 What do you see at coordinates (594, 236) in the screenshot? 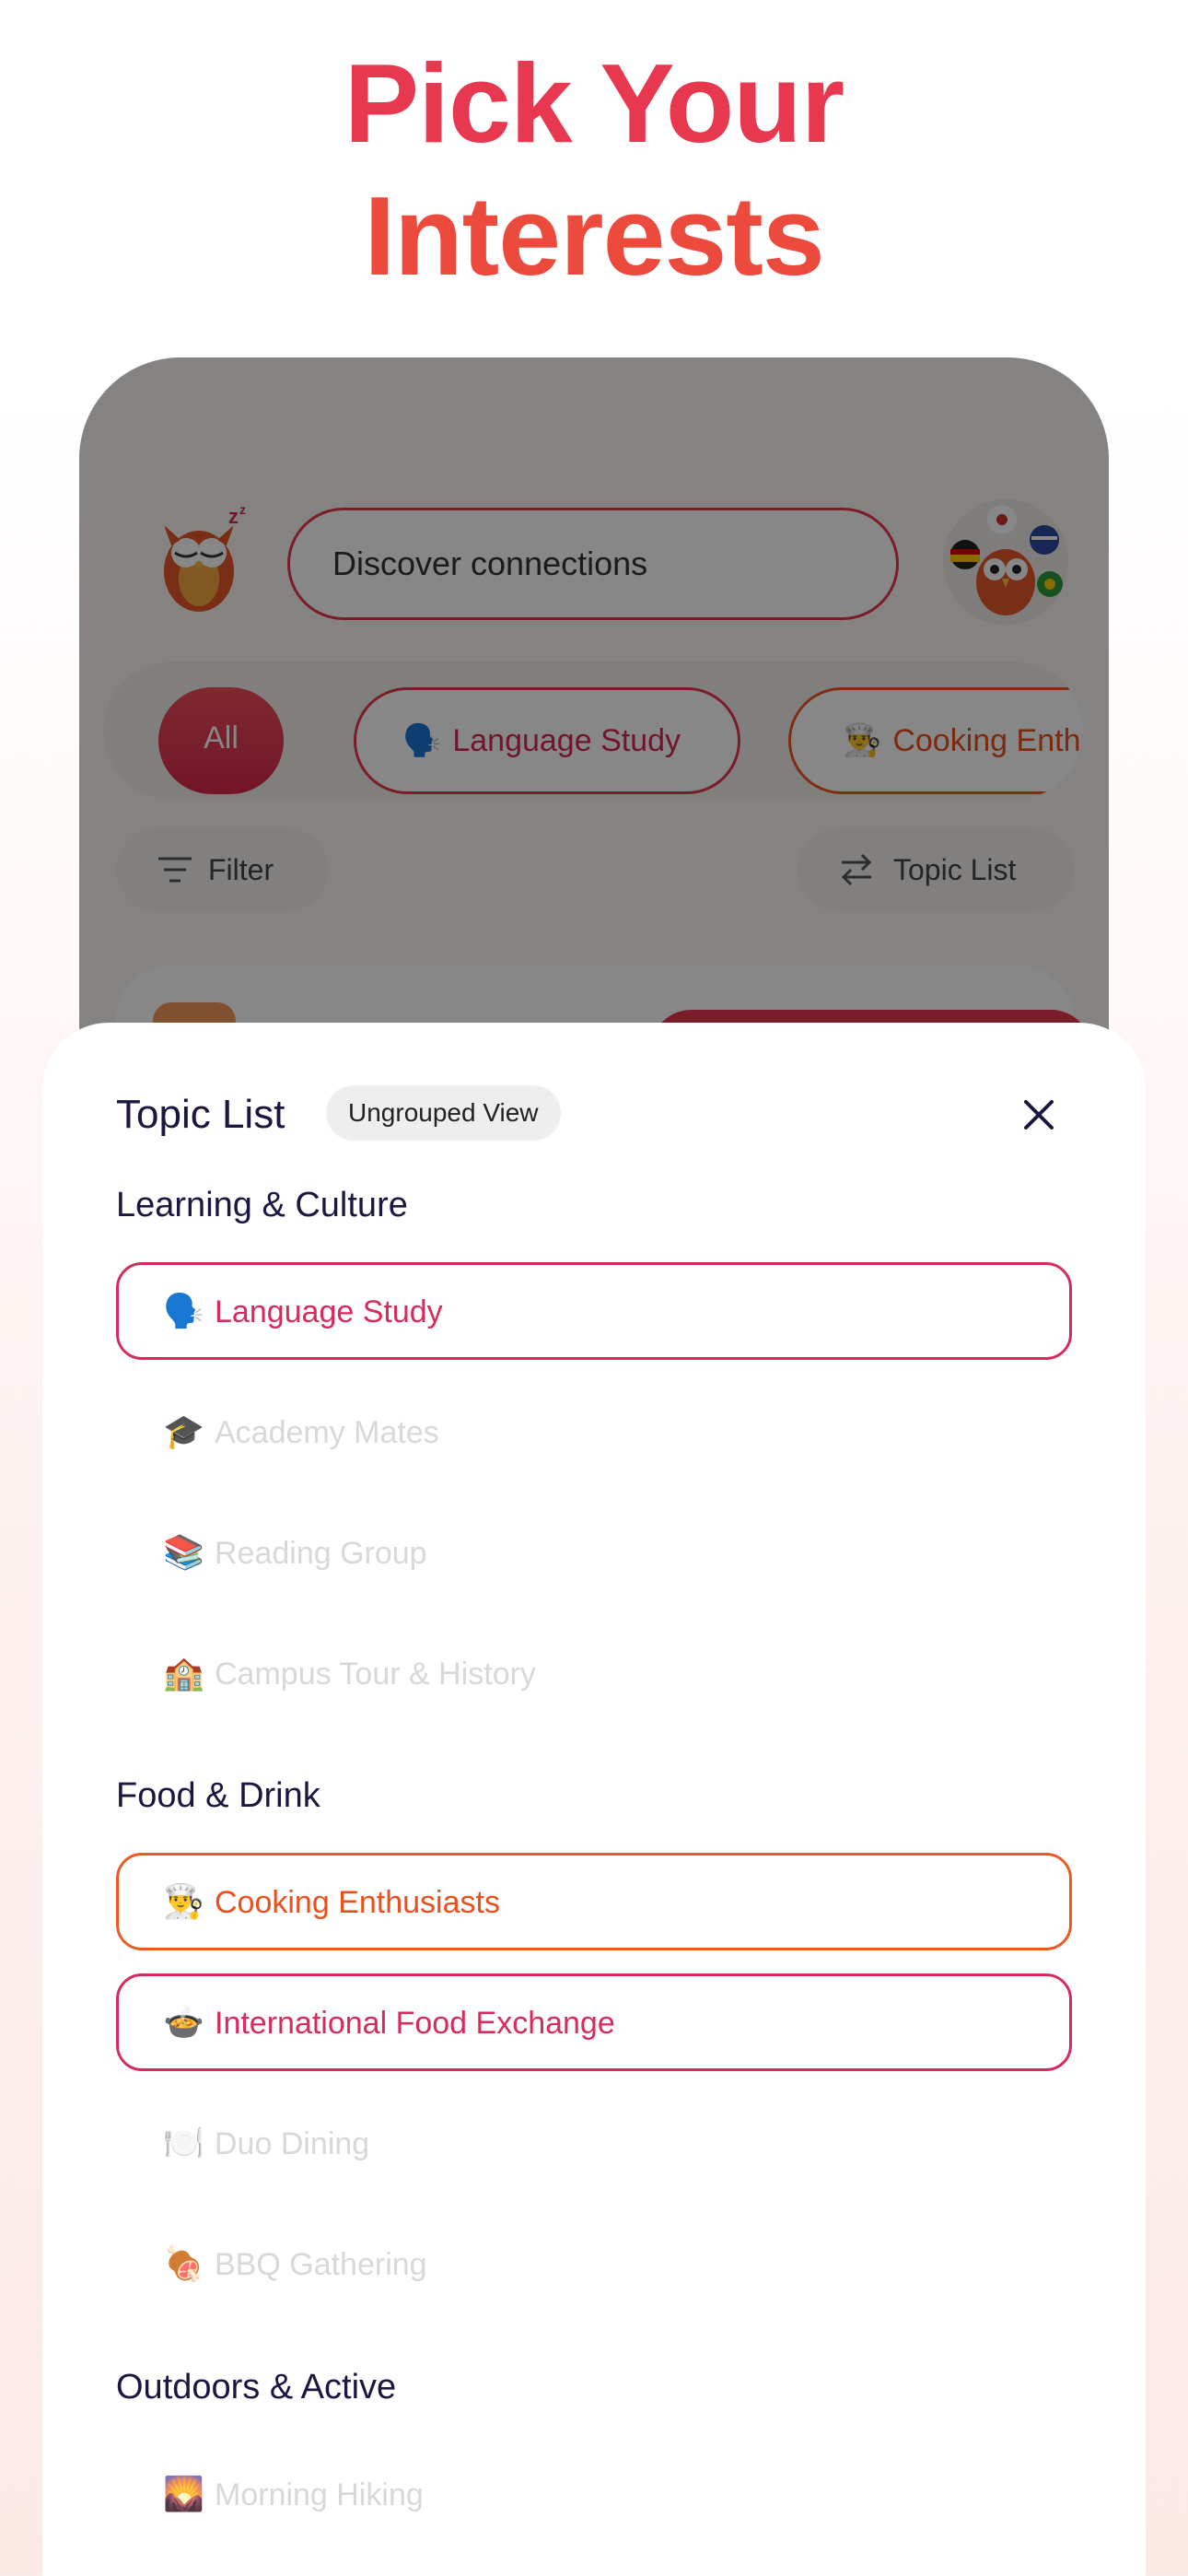
I see `headline-line-2: Interests` at bounding box center [594, 236].